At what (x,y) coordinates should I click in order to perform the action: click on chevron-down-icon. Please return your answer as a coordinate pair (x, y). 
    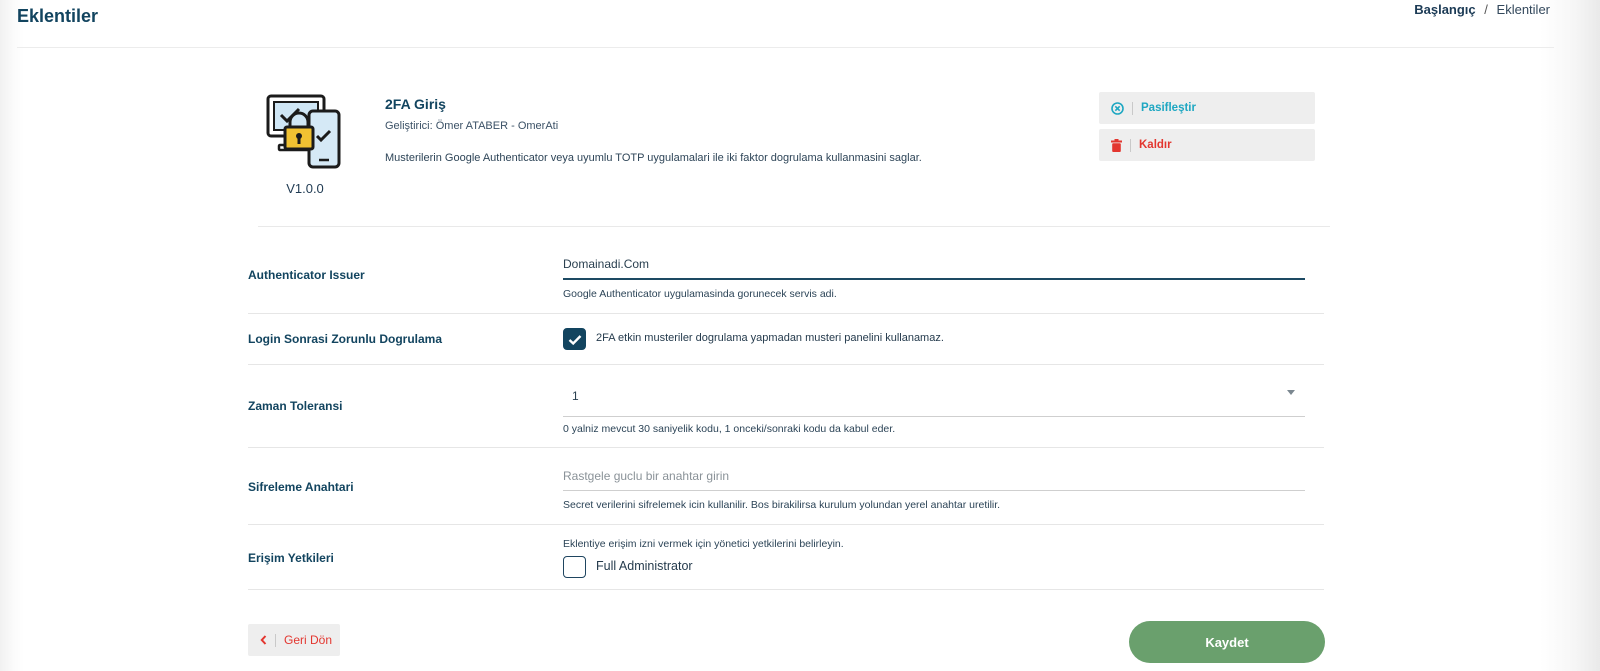
    Looking at the image, I should click on (1291, 392).